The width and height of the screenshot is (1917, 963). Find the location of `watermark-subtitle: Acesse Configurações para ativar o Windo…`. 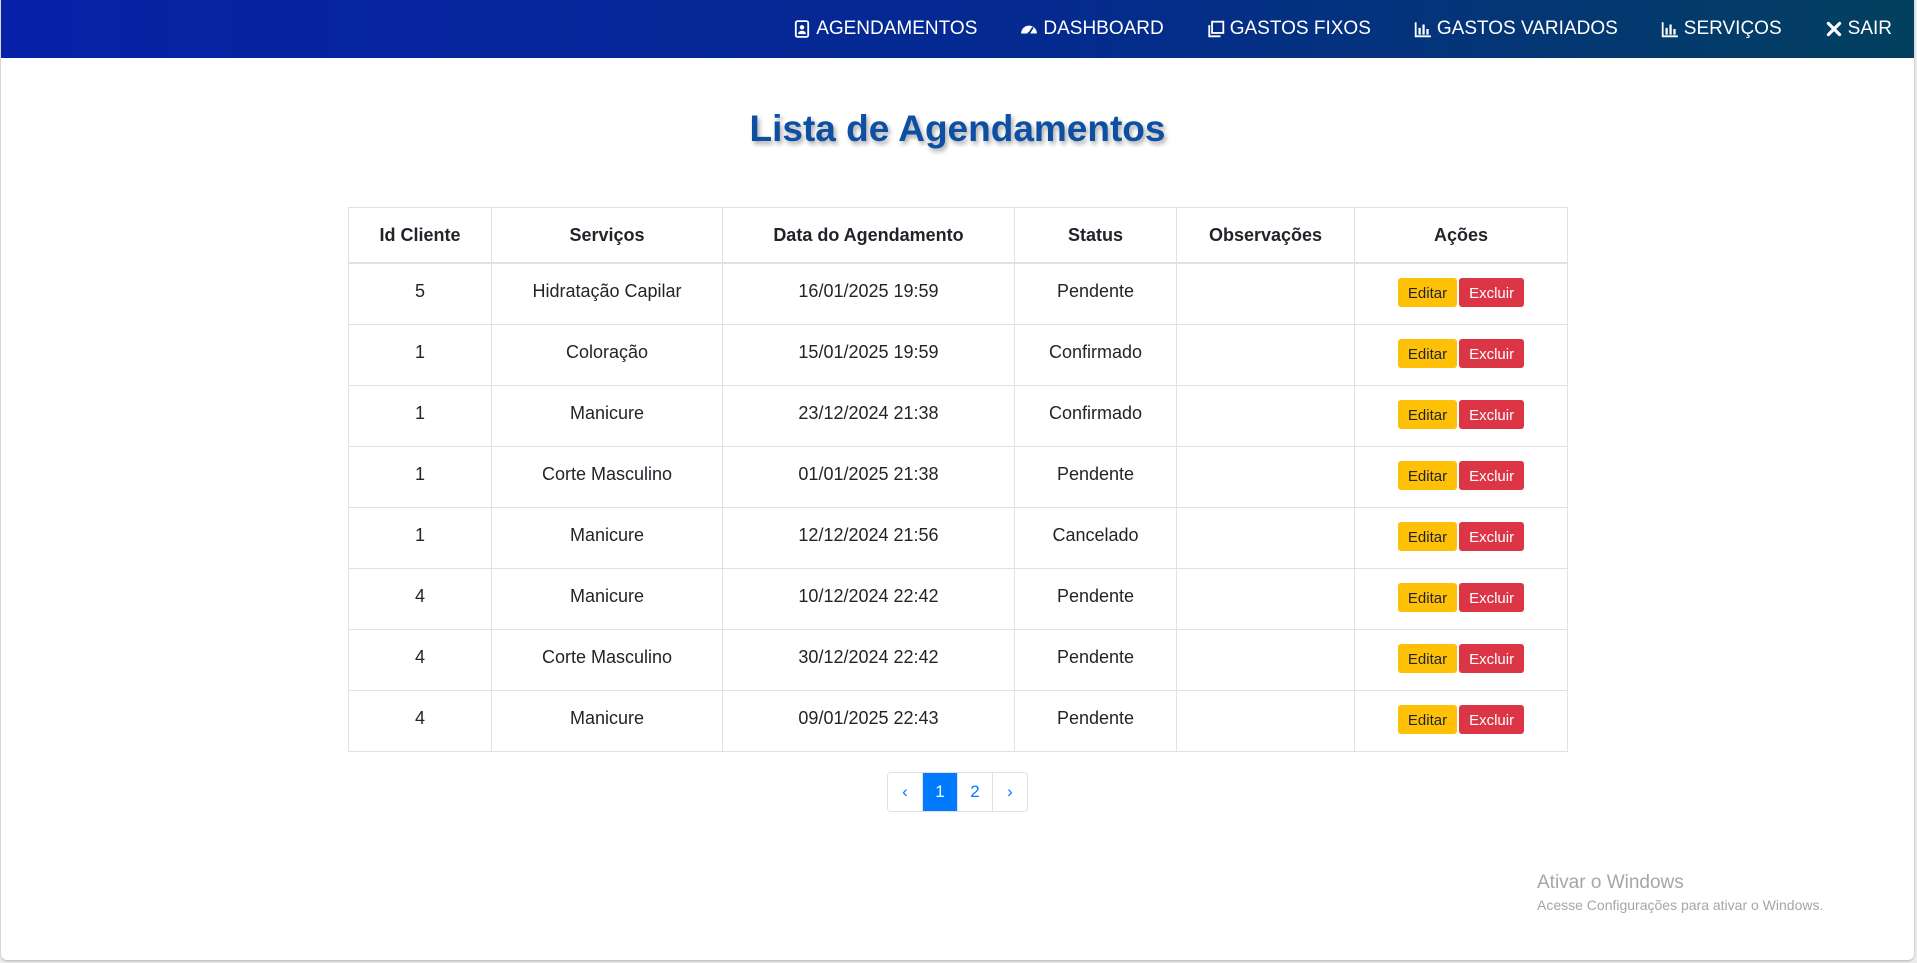

watermark-subtitle: Acesse Configurações para ativar o Windo… is located at coordinates (1680, 905).